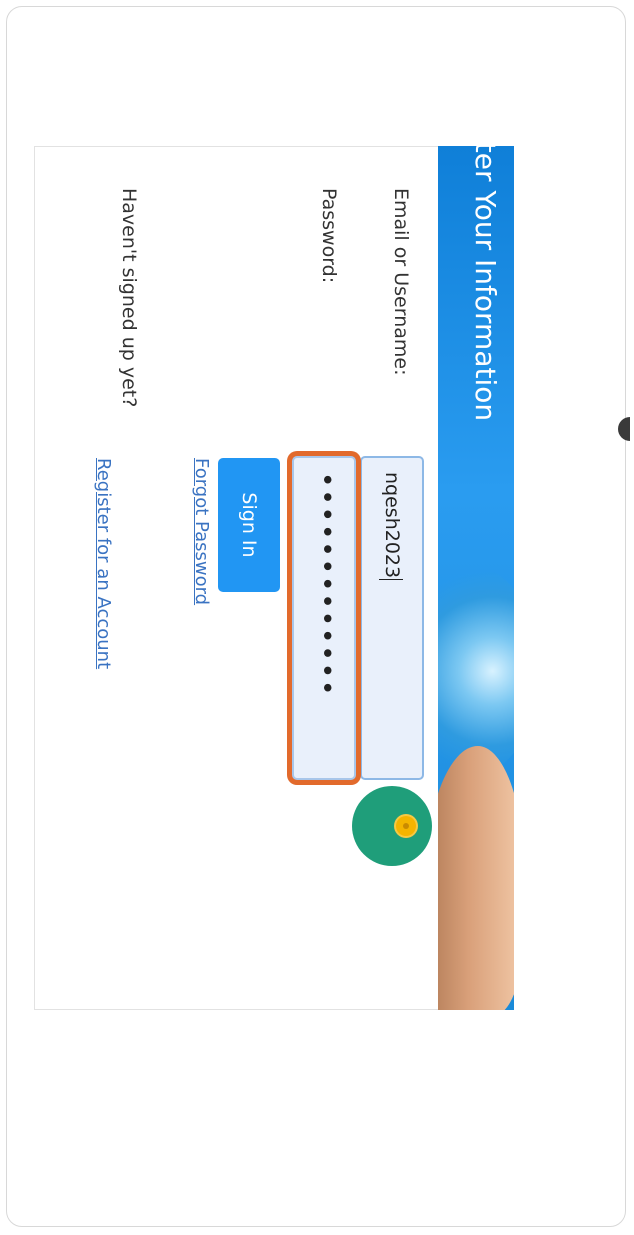 The width and height of the screenshot is (634, 1235). Describe the element at coordinates (406, 826) in the screenshot. I see `assistant-bubble-icon` at that location.